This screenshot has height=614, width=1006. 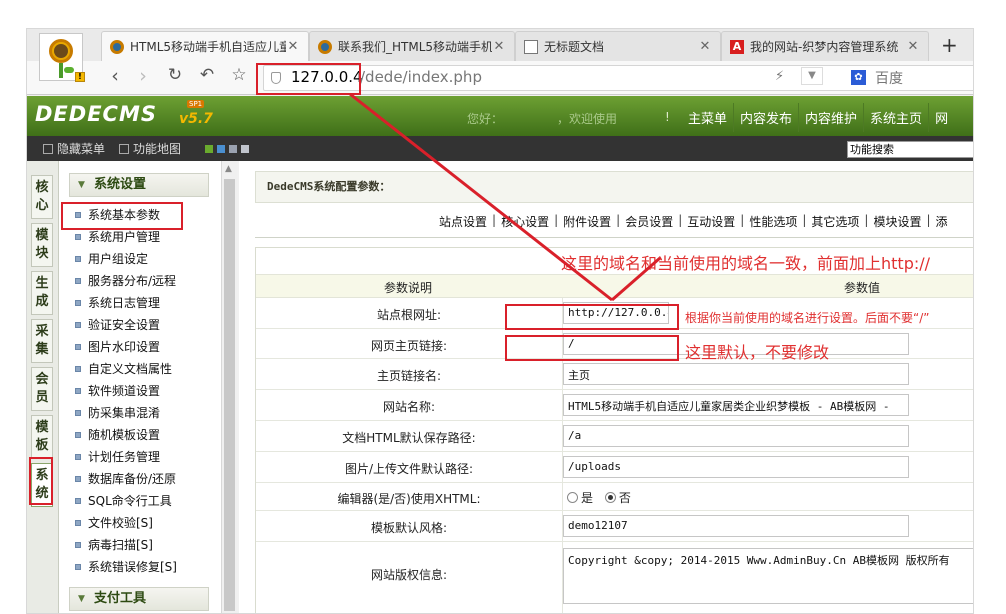 What do you see at coordinates (117, 435) in the screenshot?
I see `menu-item: 随机模板设置` at bounding box center [117, 435].